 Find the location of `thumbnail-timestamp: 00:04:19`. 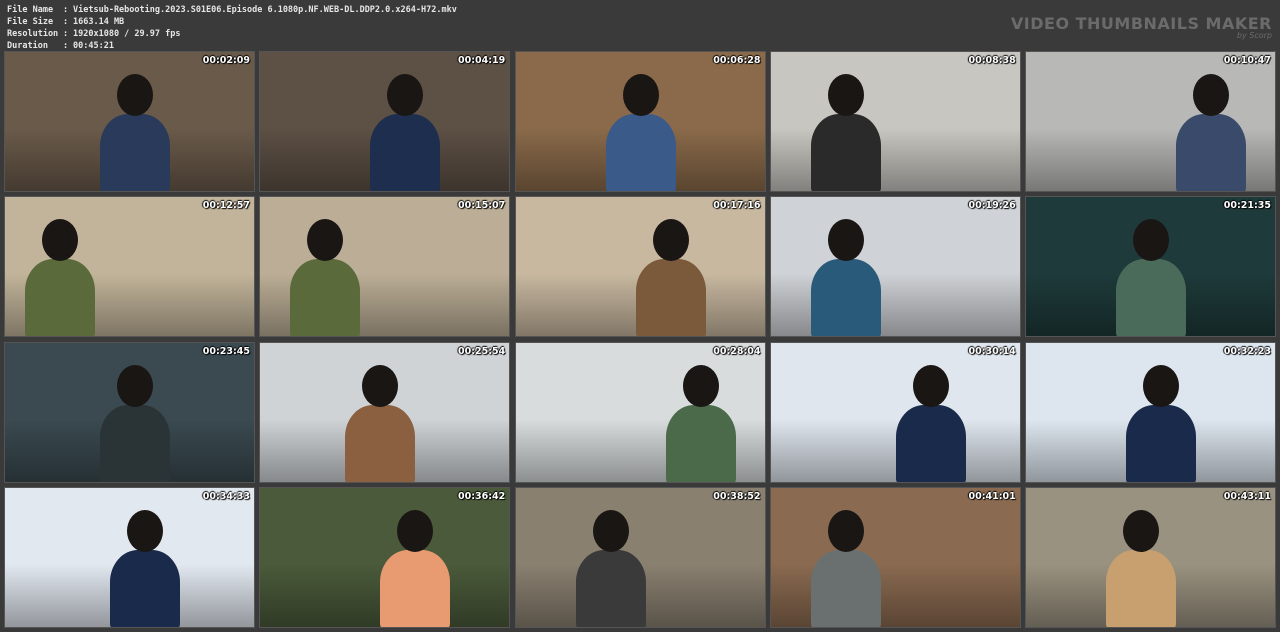

thumbnail-timestamp: 00:04:19 is located at coordinates (481, 60).